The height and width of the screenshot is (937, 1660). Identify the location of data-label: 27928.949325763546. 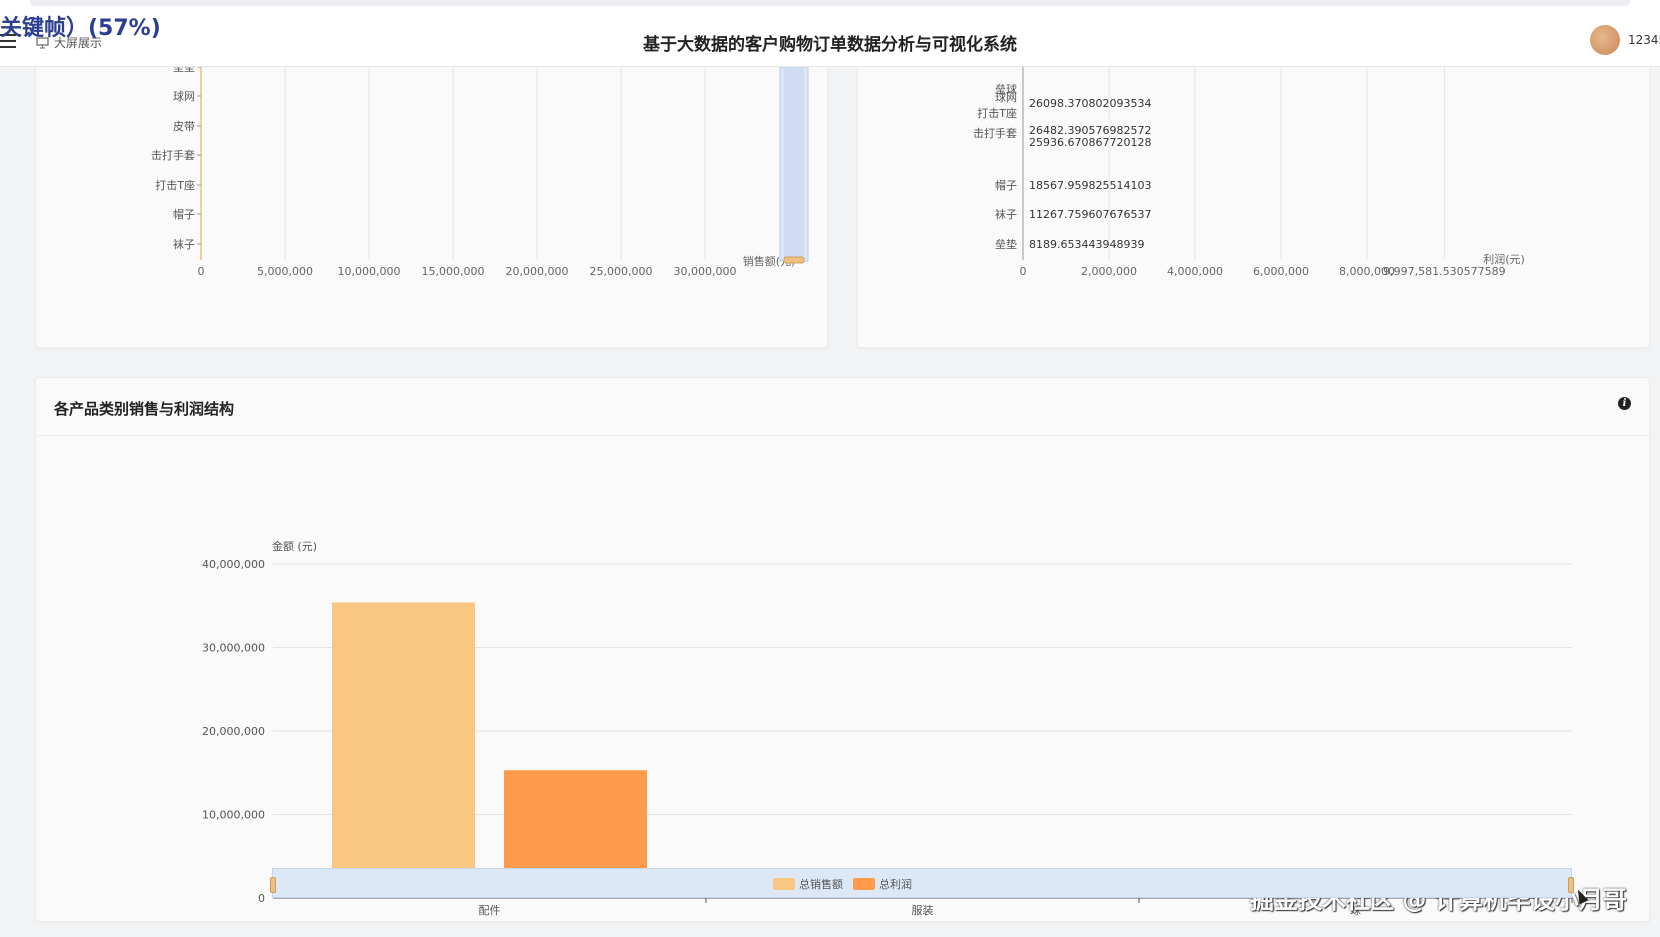
(1090, 68).